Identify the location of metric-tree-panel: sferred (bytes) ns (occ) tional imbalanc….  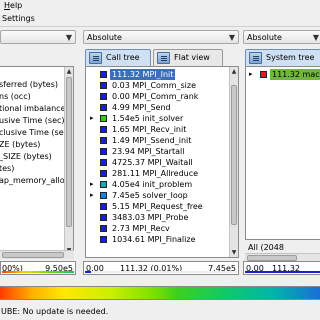
(37, 161).